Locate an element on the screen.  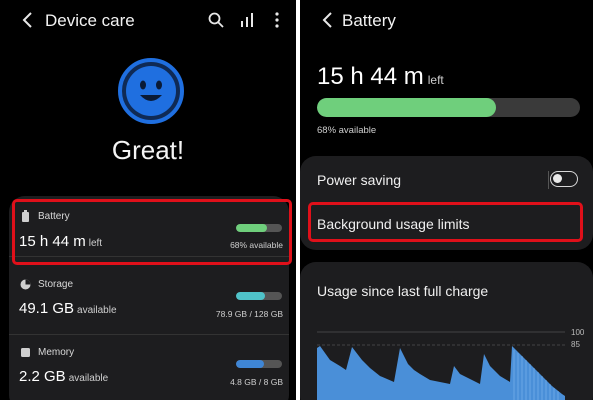
storage-icon is located at coordinates (25, 284).